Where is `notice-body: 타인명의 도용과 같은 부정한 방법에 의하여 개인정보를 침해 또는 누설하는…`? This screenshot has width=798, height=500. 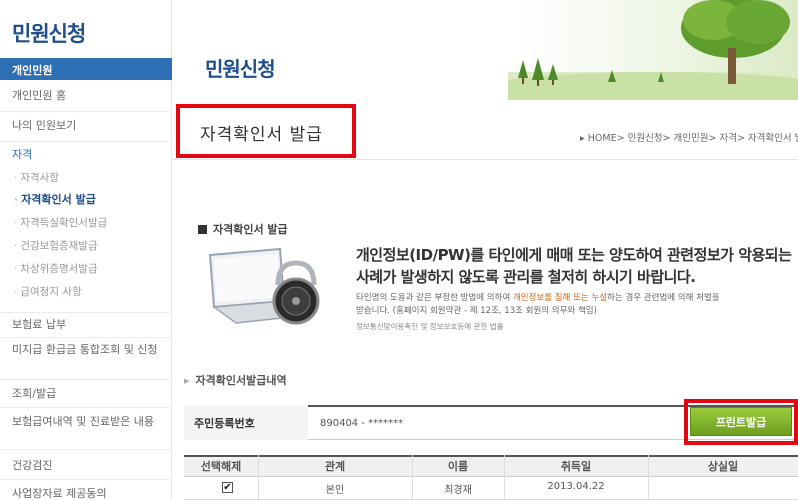 notice-body: 타인명의 도용과 같은 부정한 방법에 의하여 개인정보를 침해 또는 누설하는… is located at coordinates (538, 304).